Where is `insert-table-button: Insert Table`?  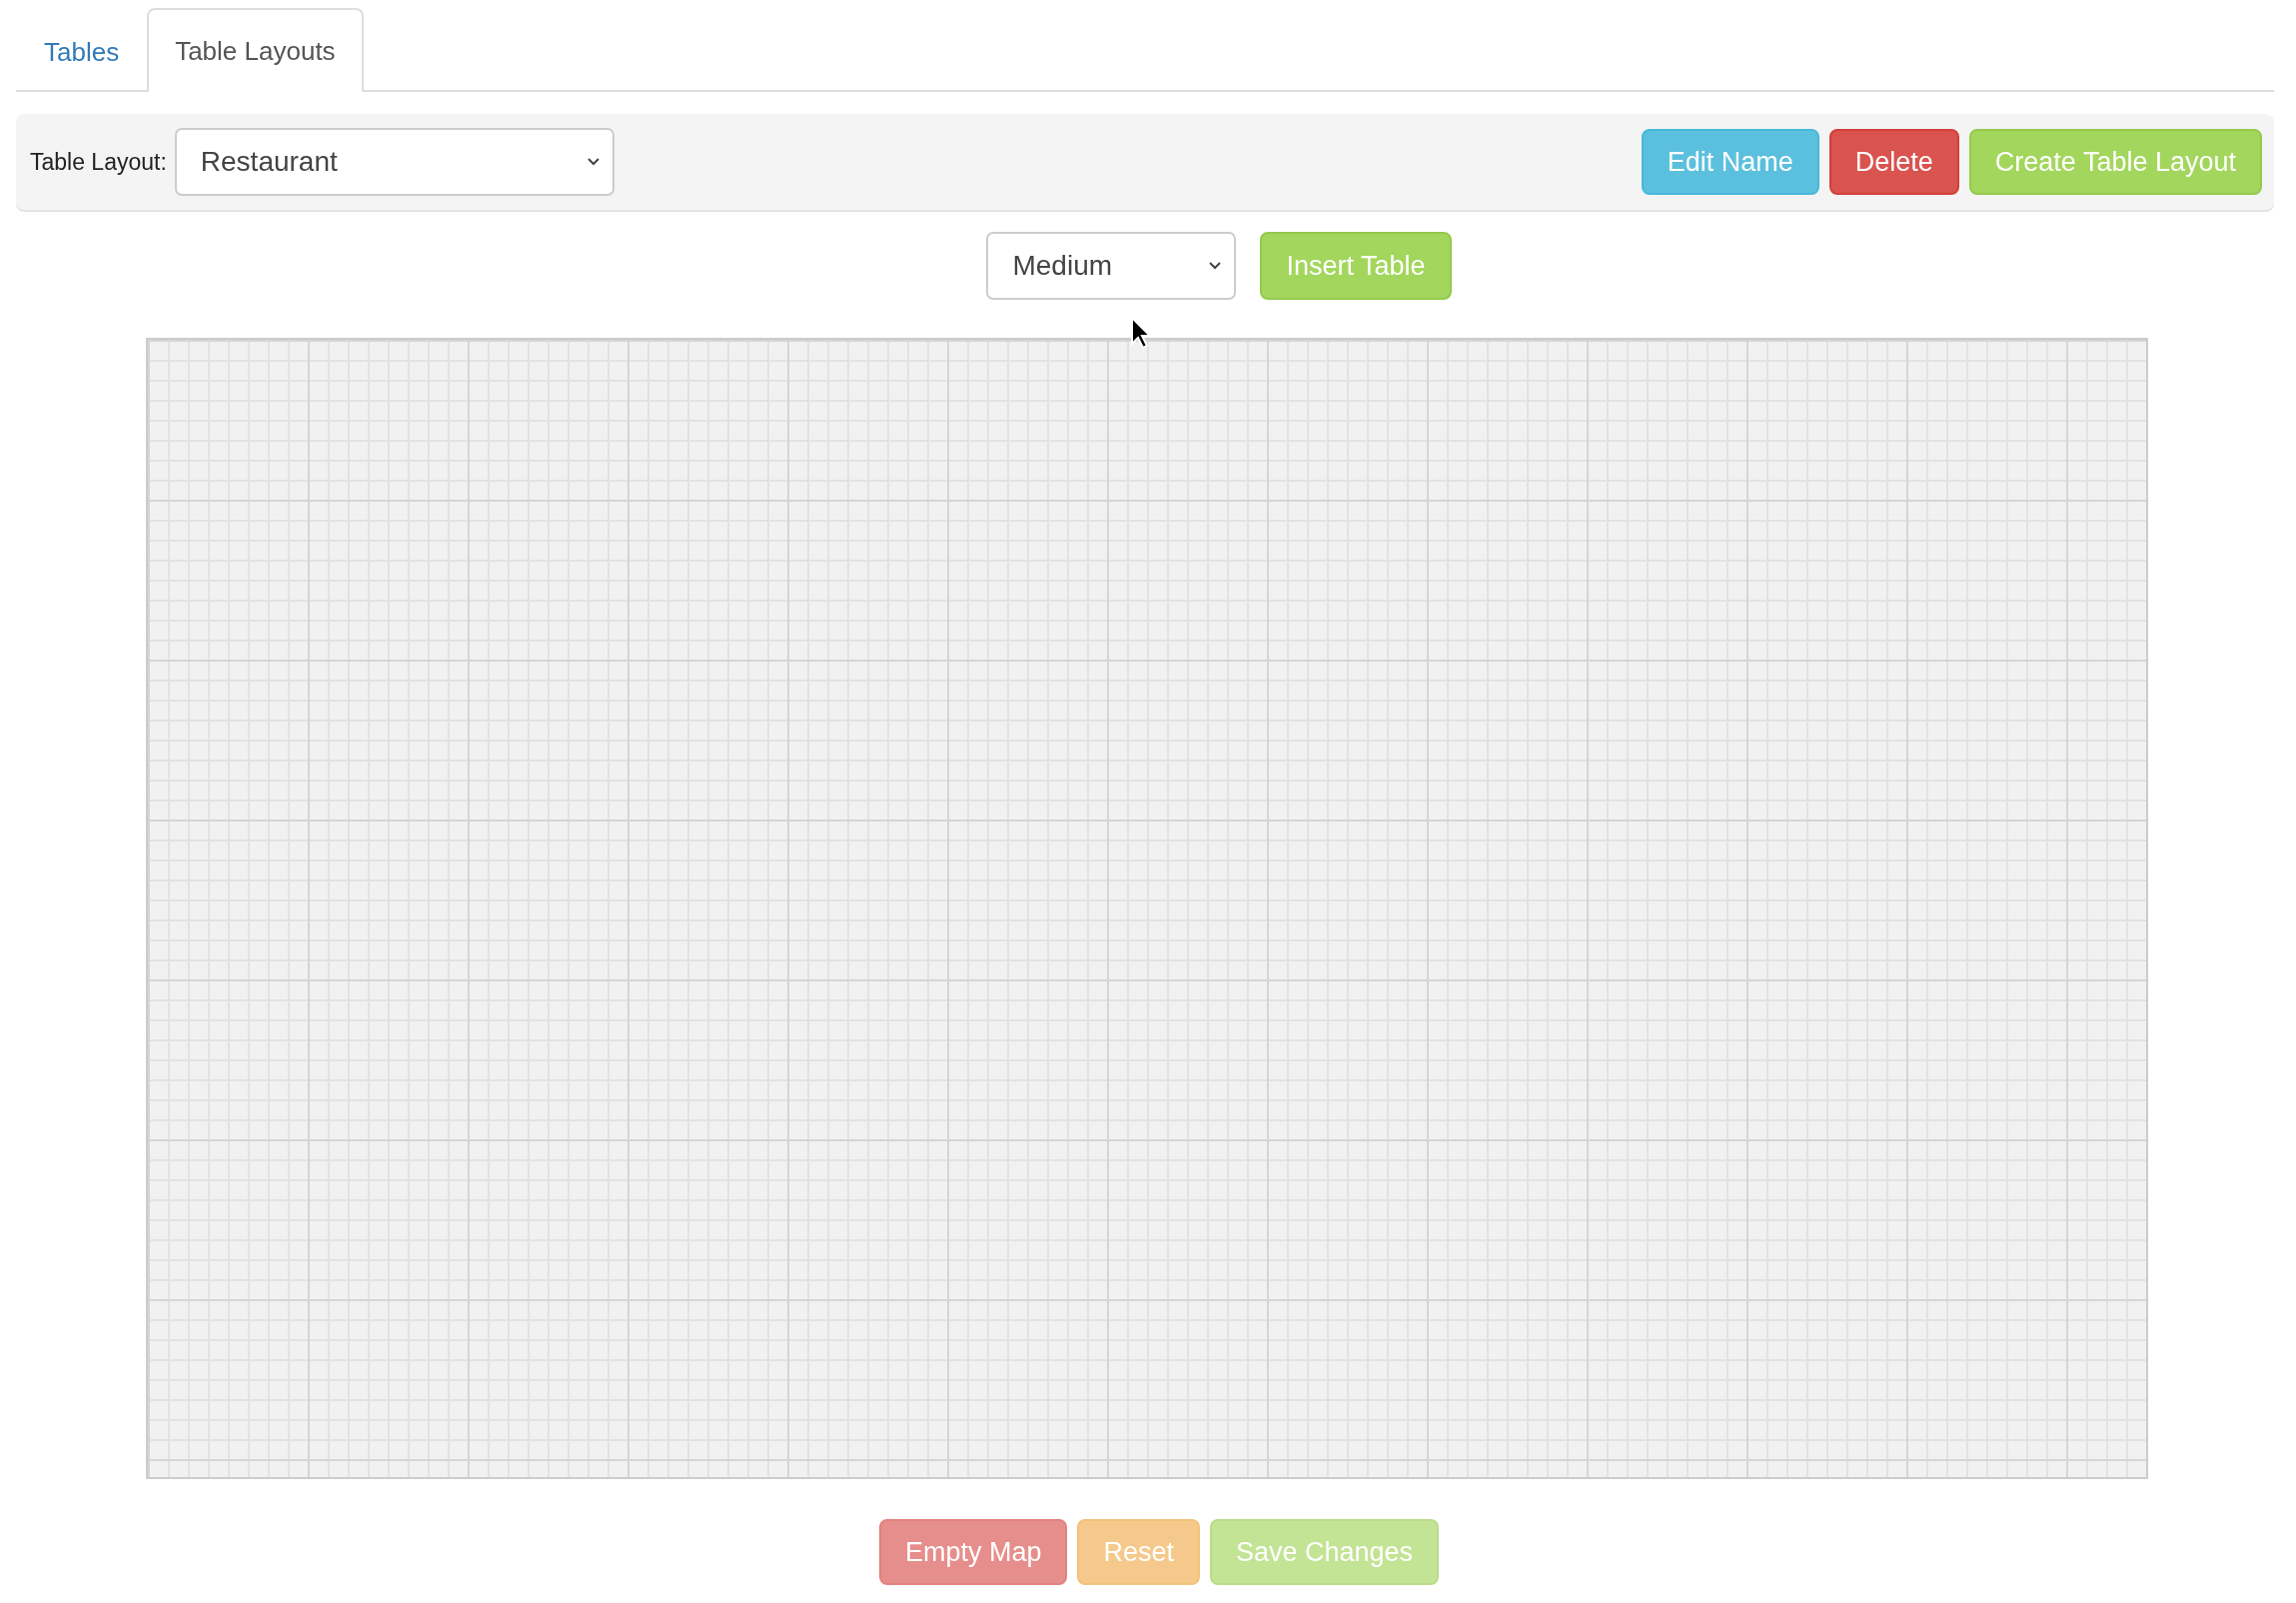
insert-table-button: Insert Table is located at coordinates (1356, 266).